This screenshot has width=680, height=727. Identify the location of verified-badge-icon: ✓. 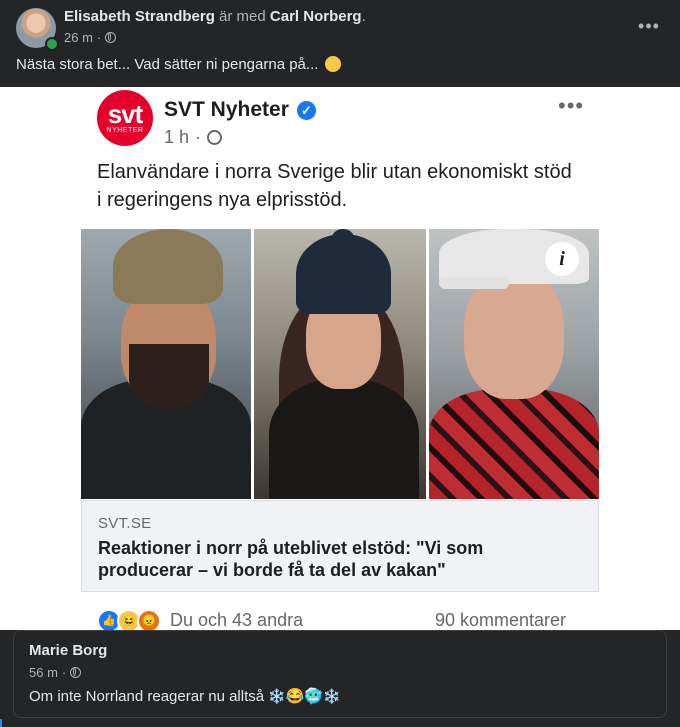
(306, 110).